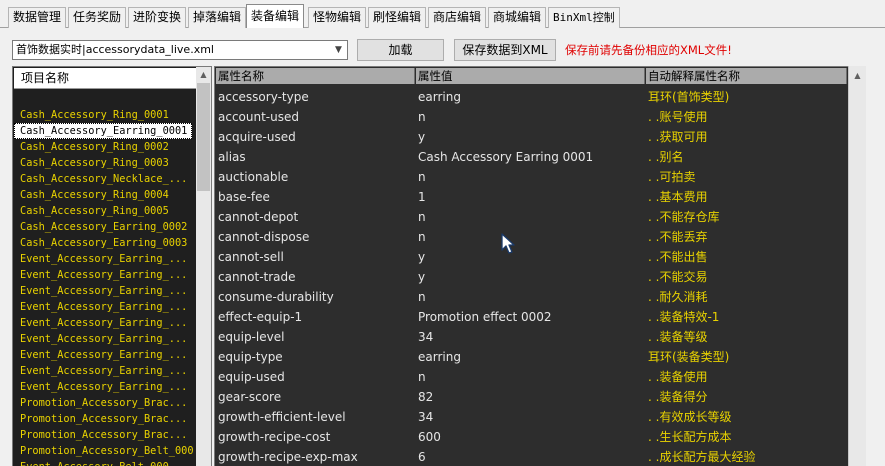 This screenshot has width=885, height=466. Describe the element at coordinates (690, 417) in the screenshot. I see `property-explain-cell: . .有效成长等级` at that location.